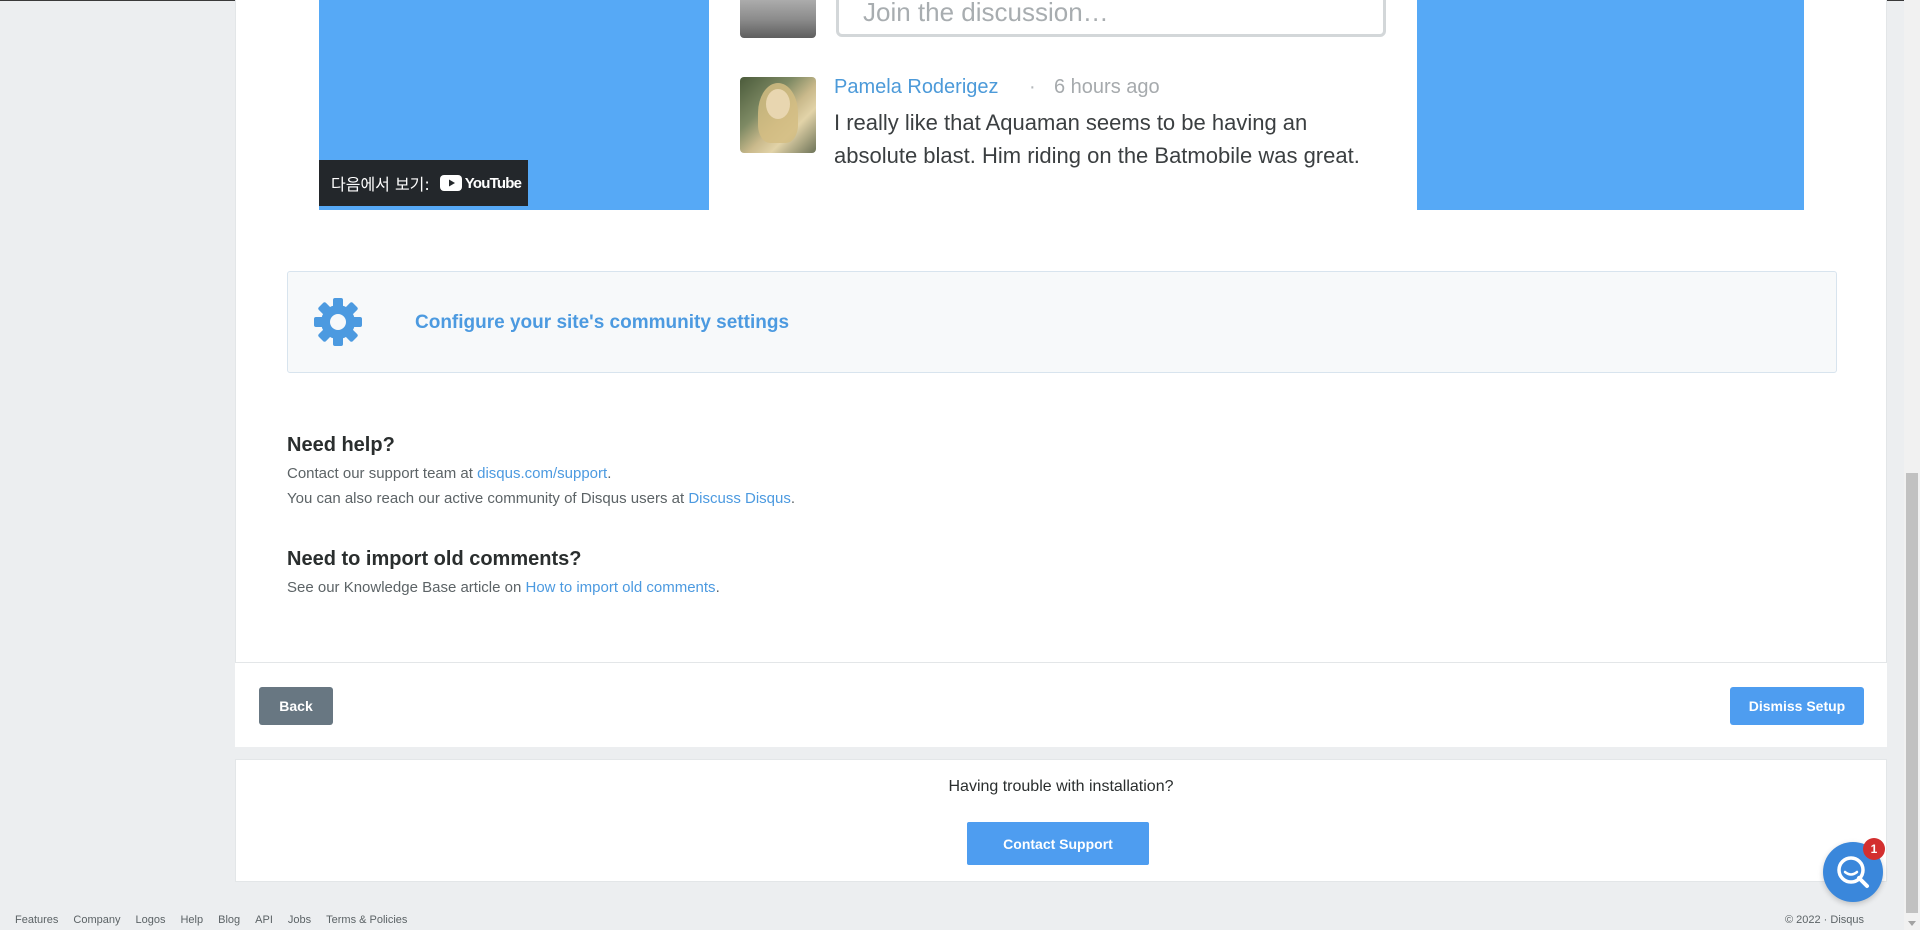 This screenshot has height=930, width=1920. I want to click on community-settings-link: Configure your site's community settings, so click(602, 323).